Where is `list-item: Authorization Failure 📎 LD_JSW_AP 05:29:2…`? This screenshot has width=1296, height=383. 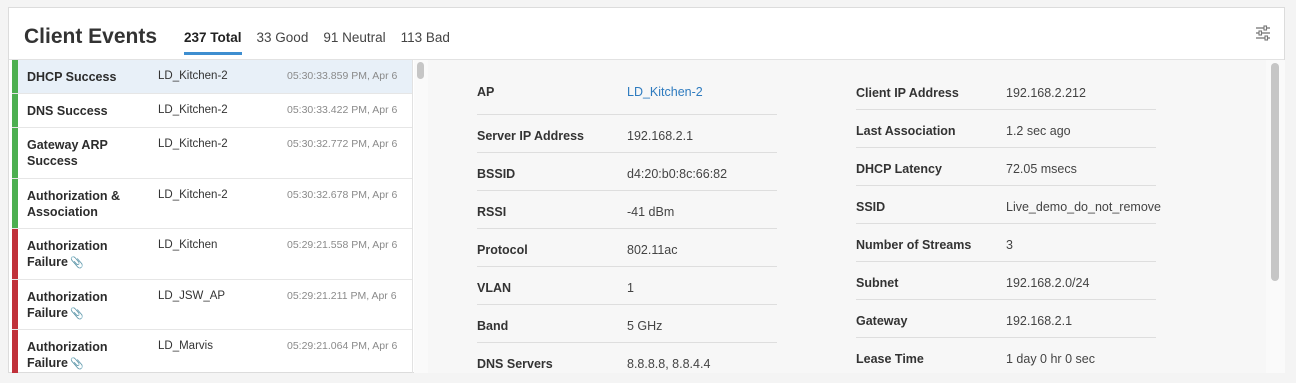
list-item: Authorization Failure 📎 LD_JSW_AP 05:29:2… is located at coordinates (212, 304).